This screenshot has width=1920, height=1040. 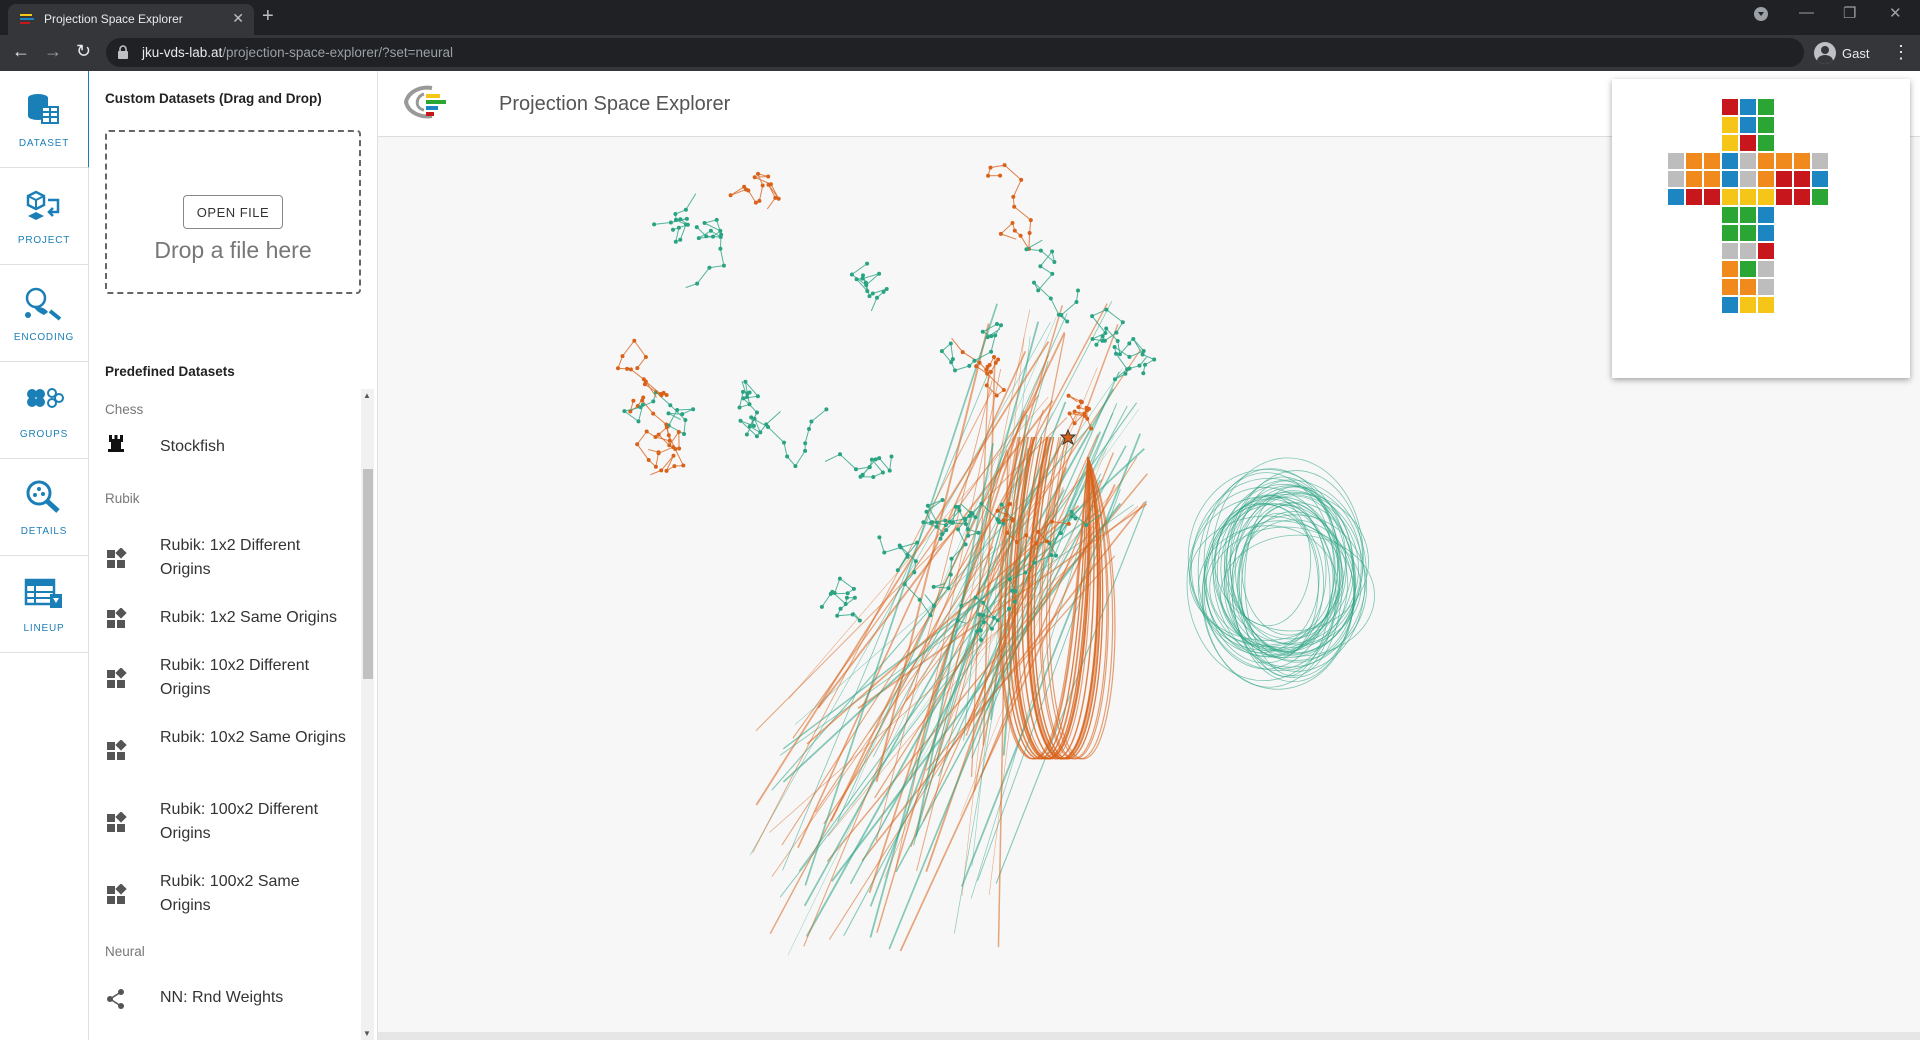 What do you see at coordinates (44, 216) in the screenshot?
I see `rail-item-project: PROJECT` at bounding box center [44, 216].